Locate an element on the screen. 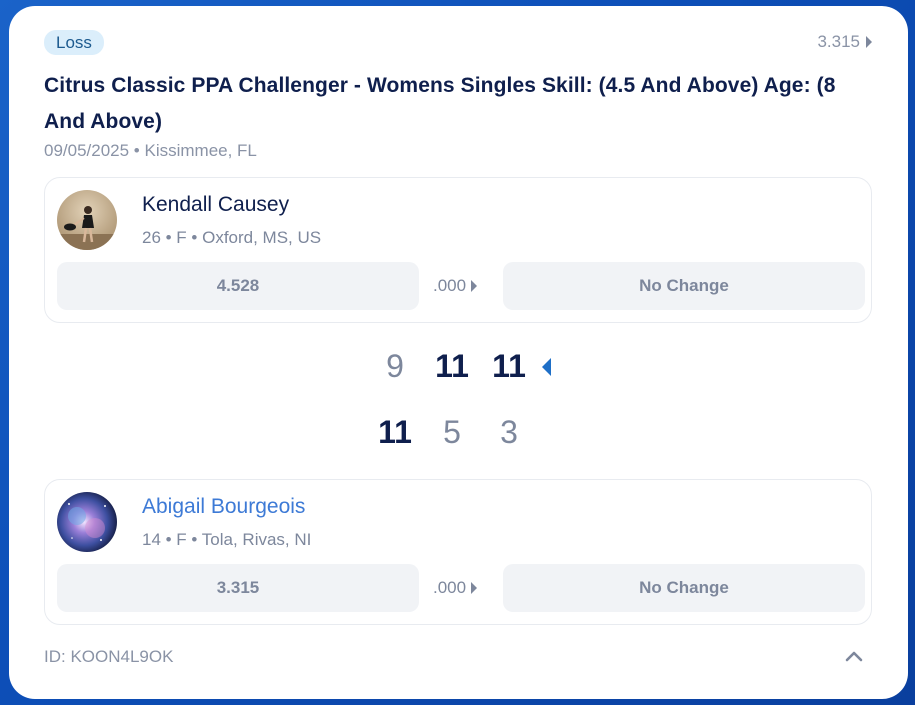 The image size is (915, 705). chevron-up-icon is located at coordinates (854, 656).